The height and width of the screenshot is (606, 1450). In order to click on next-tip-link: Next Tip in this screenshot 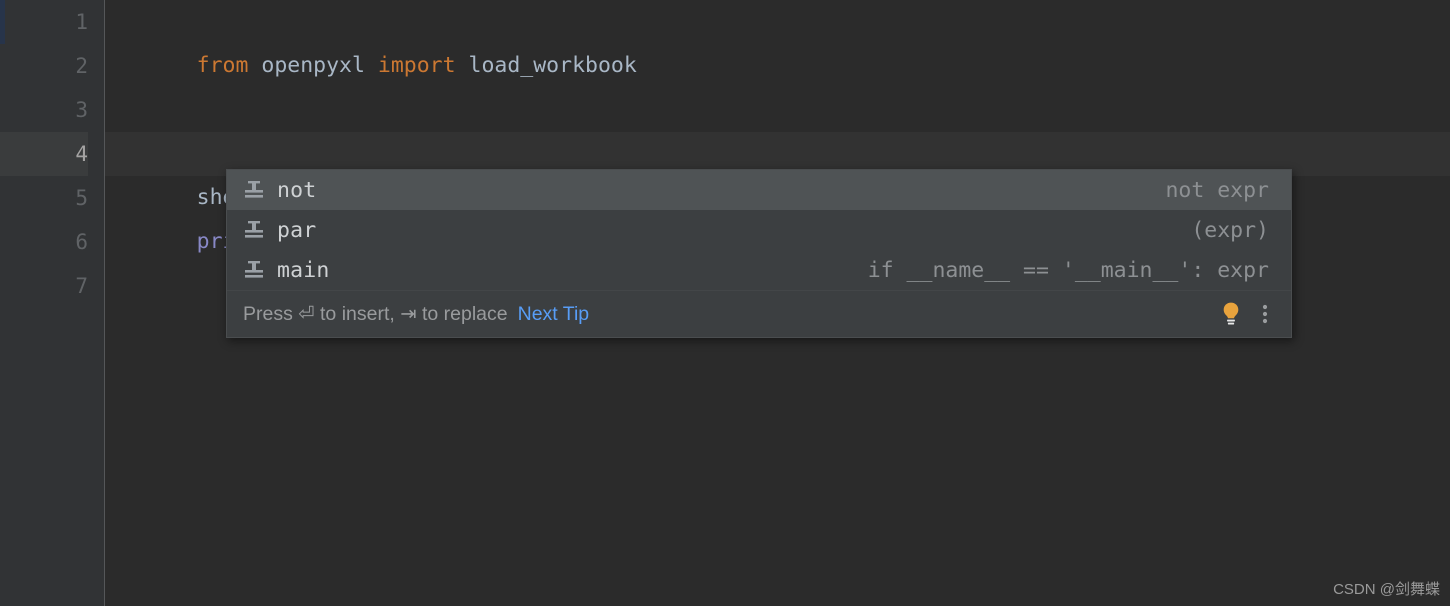, I will do `click(554, 314)`.